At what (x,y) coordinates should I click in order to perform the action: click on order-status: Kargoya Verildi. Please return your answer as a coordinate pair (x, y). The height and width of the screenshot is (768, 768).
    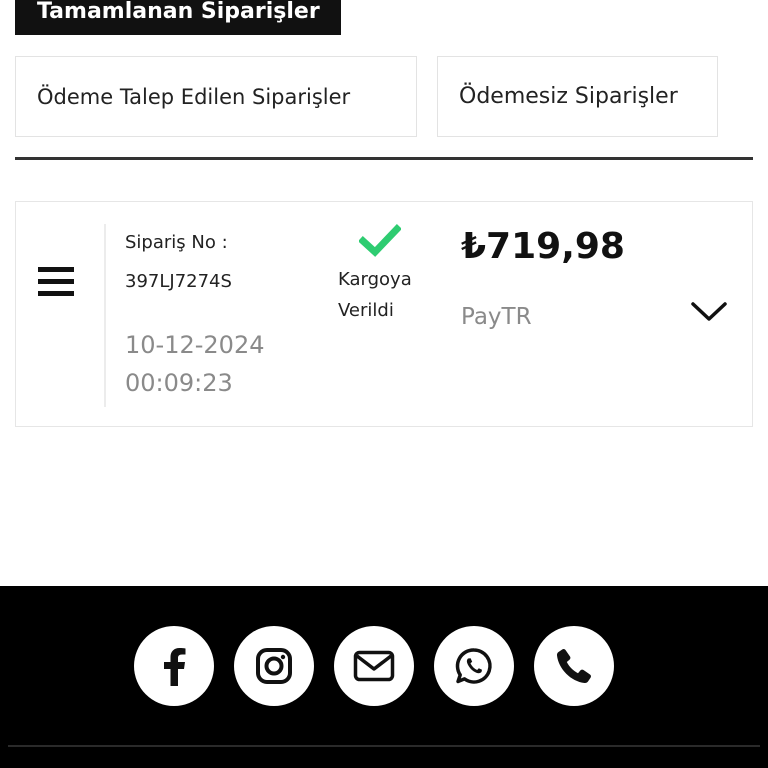
    Looking at the image, I should click on (375, 295).